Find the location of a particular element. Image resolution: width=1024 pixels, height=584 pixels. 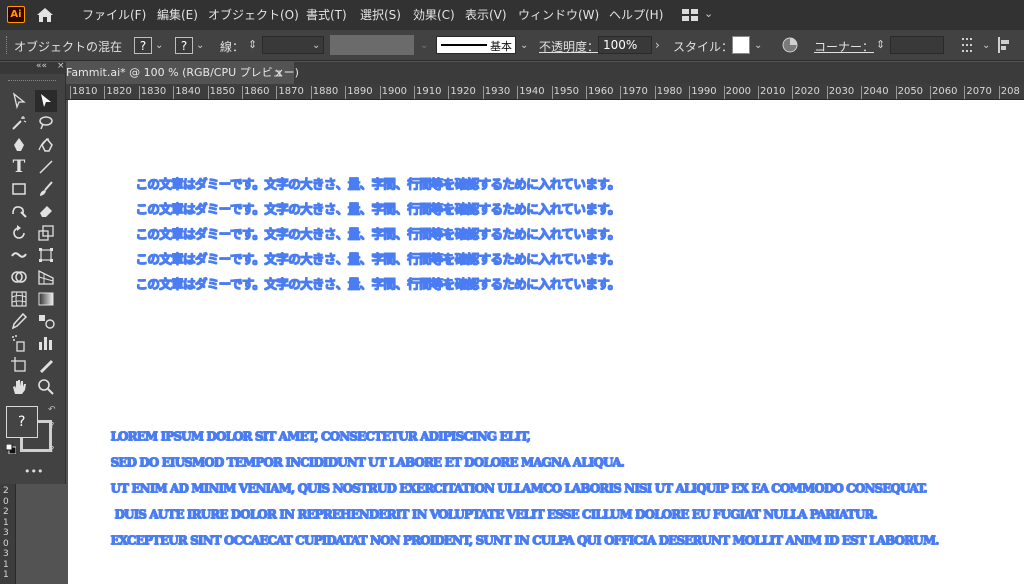

menu-select: 選択(S) is located at coordinates (380, 15).